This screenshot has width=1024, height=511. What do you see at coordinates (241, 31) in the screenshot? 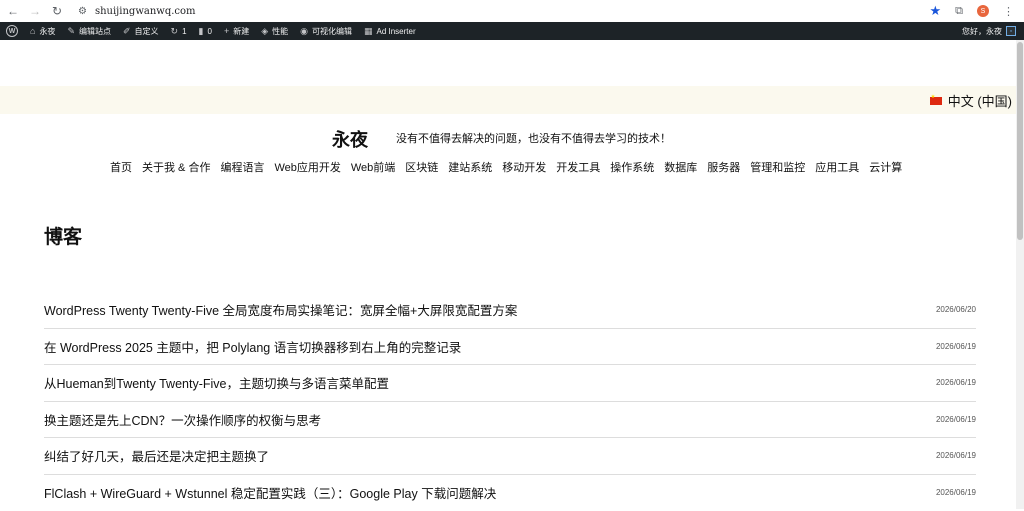
I see `adminbar-label: 新建` at bounding box center [241, 31].